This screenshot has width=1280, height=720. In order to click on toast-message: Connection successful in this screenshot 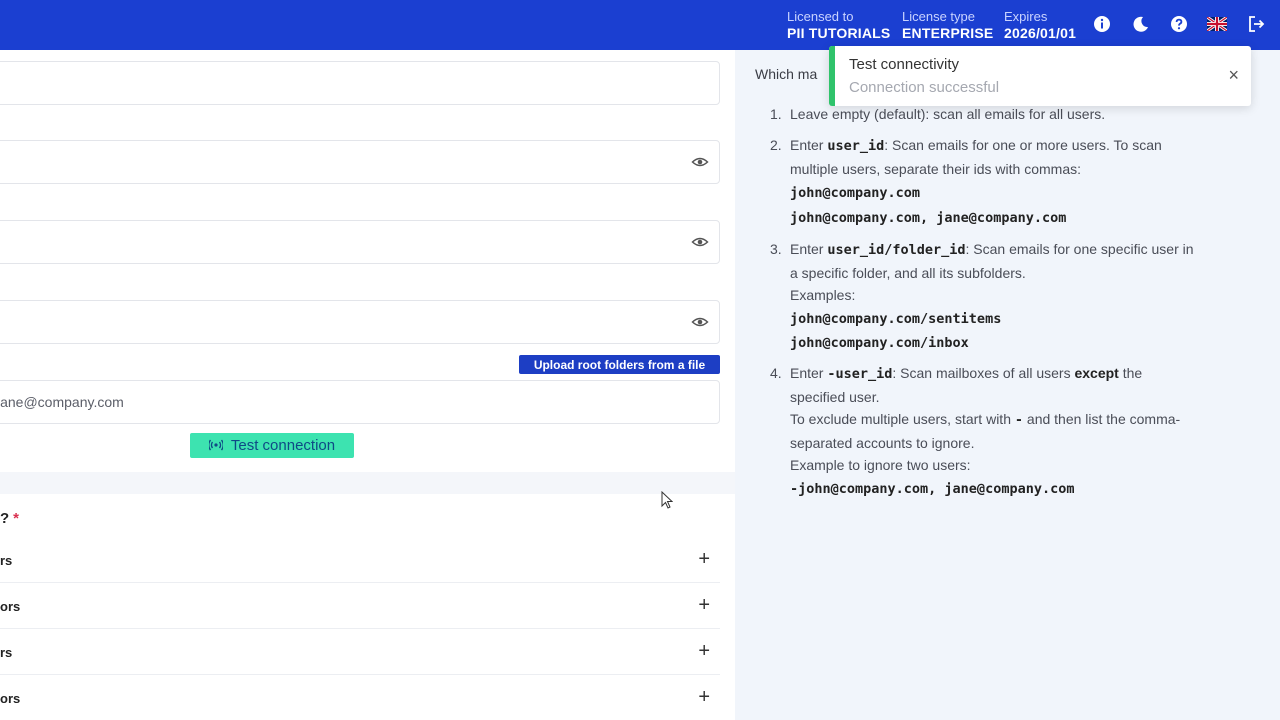, I will do `click(924, 87)`.